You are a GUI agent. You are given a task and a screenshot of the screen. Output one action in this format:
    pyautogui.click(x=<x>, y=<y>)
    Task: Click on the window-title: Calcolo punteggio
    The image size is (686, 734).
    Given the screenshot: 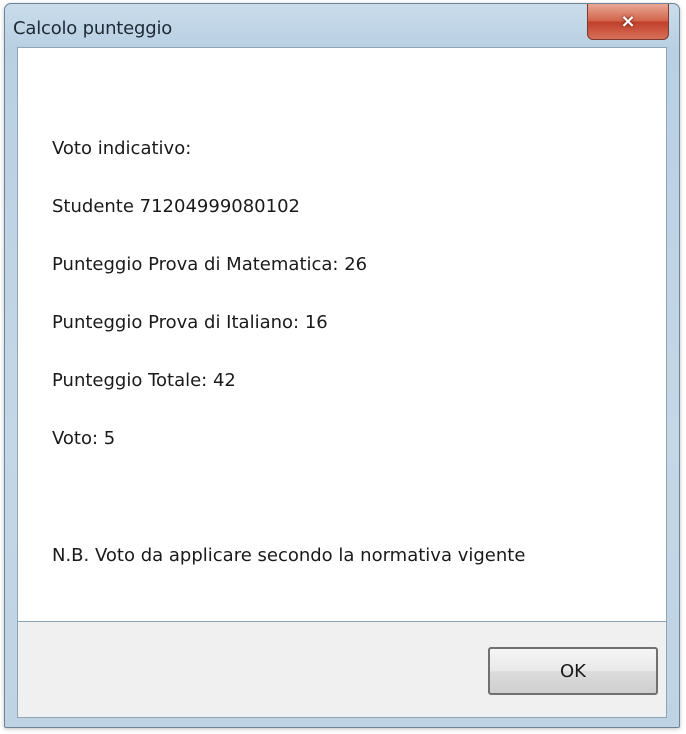 What is the action you would take?
    pyautogui.click(x=93, y=28)
    